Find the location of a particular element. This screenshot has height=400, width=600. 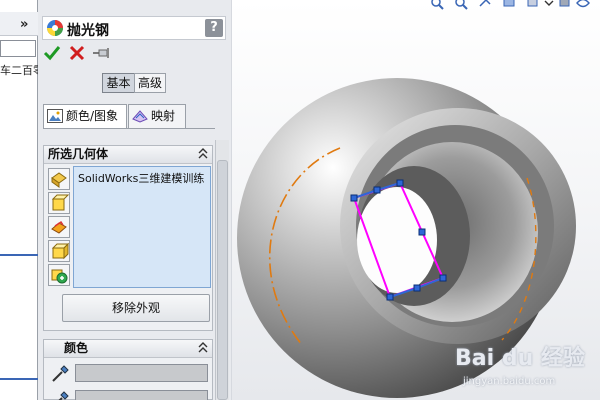

list-item: SolidWorks三维建模训练 is located at coordinates (144, 178).